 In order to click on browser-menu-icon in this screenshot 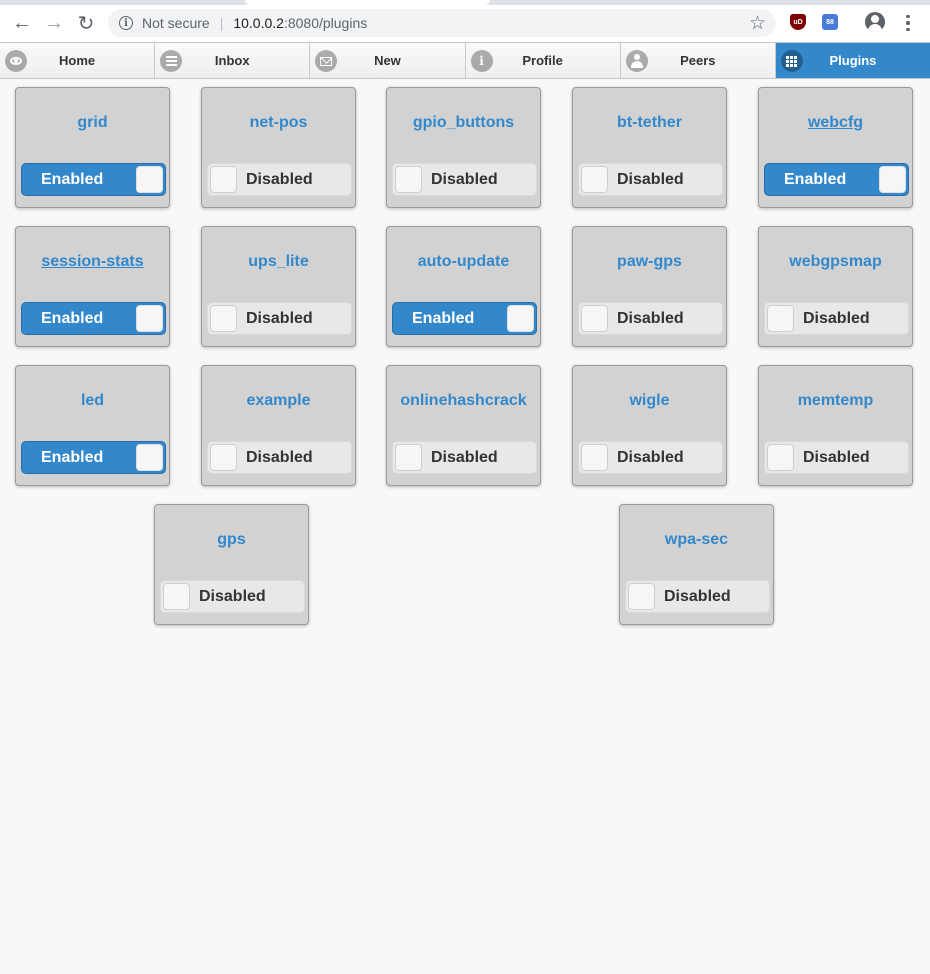, I will do `click(908, 23)`.